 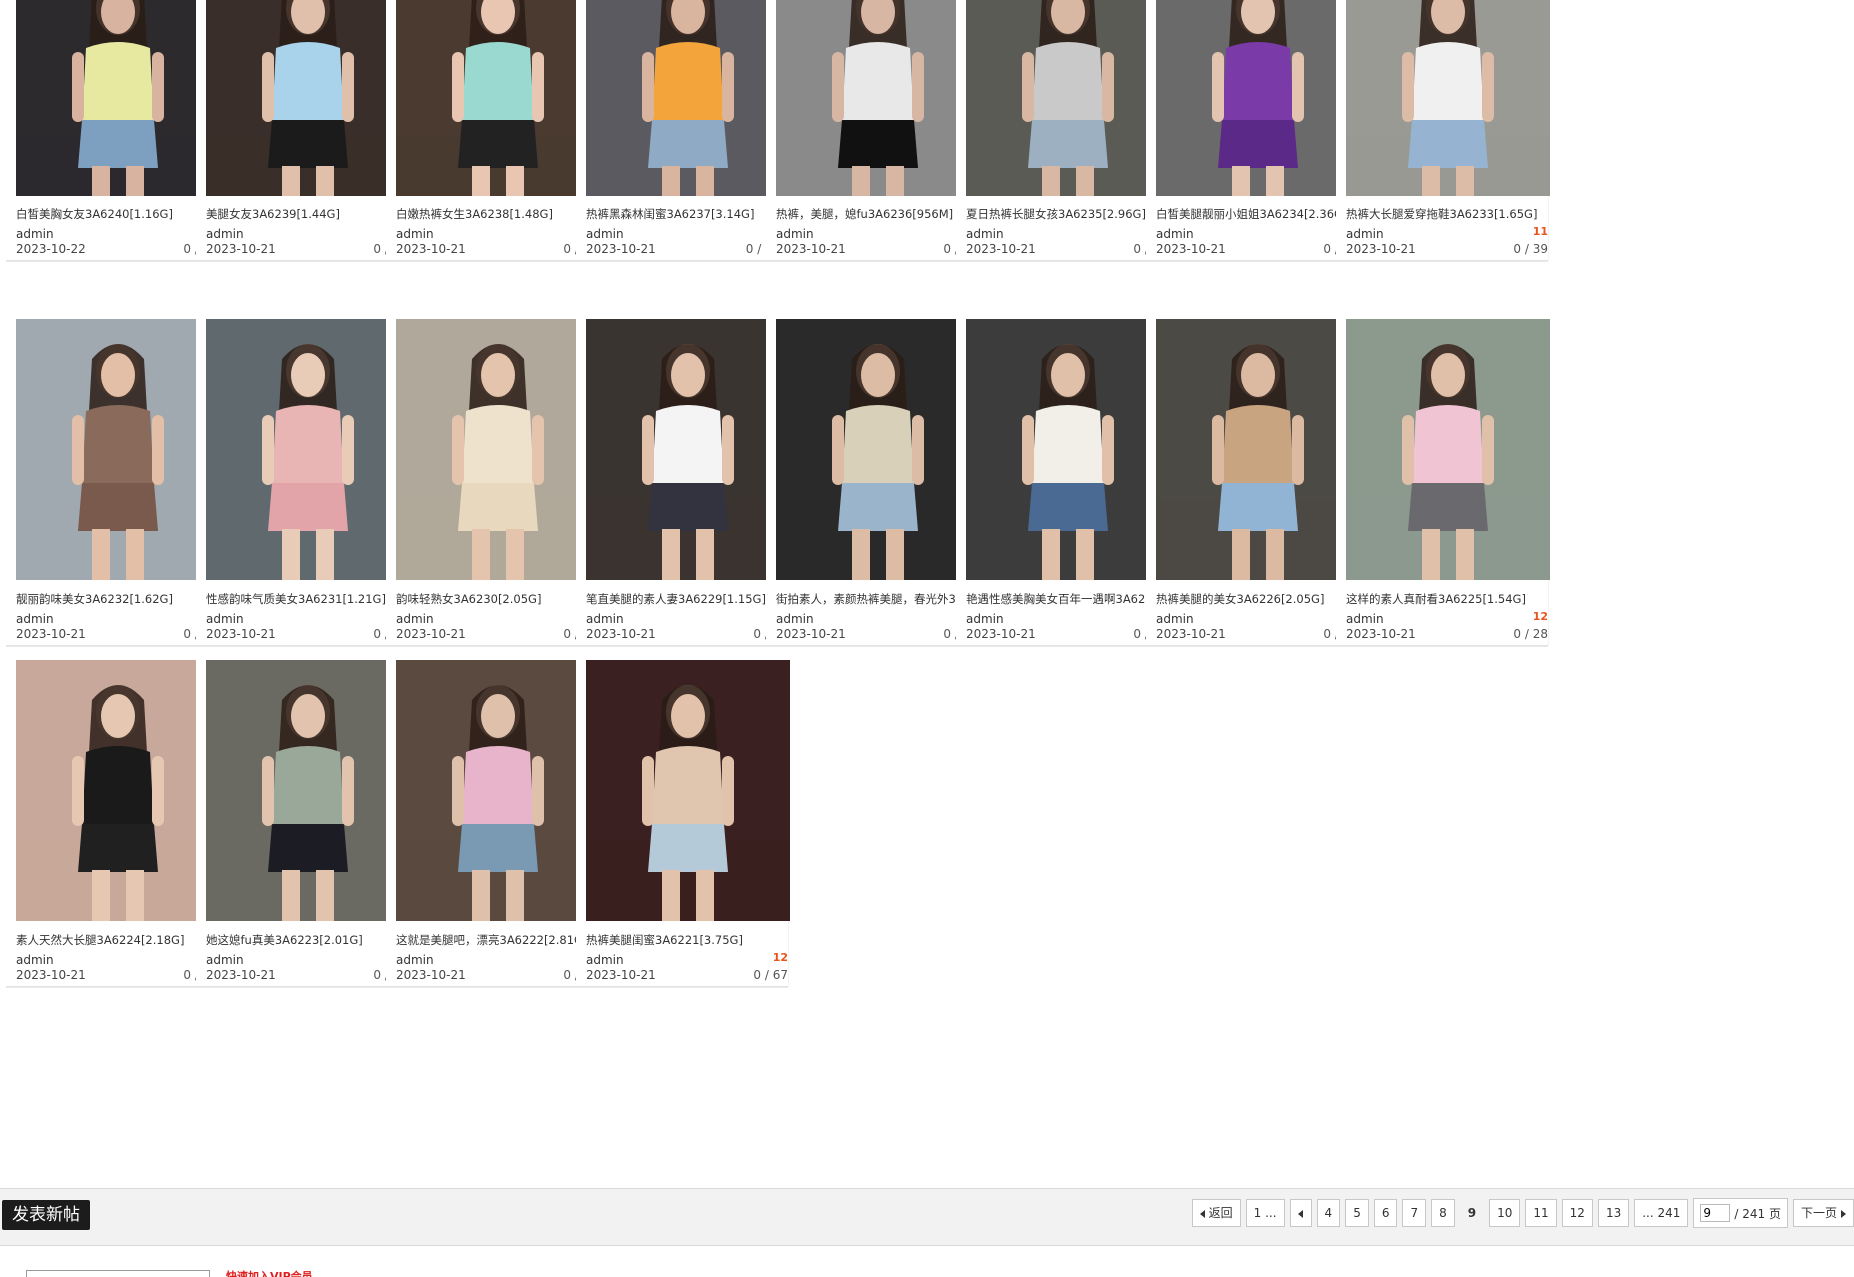 I want to click on thread-title: 她这媳fu真美3A6223[2.01G], so click(x=308, y=940).